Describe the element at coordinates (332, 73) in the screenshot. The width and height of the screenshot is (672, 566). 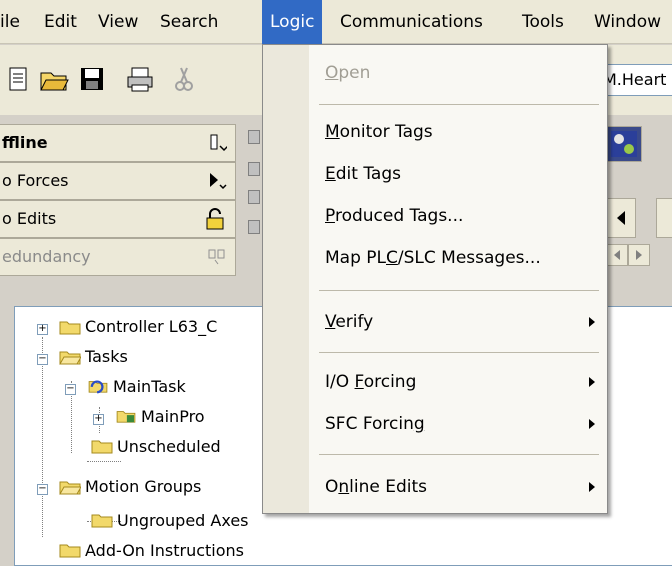
I see `accelerator-key: O` at that location.